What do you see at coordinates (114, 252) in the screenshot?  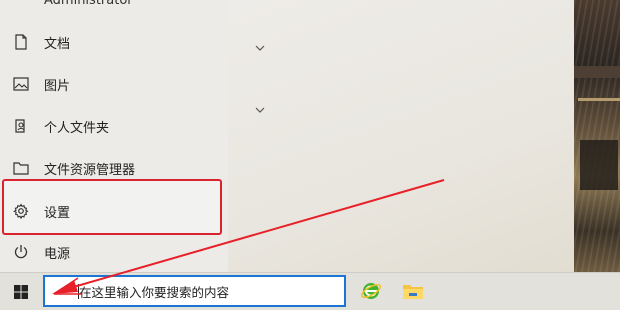 I see `start-item-power: 电源` at bounding box center [114, 252].